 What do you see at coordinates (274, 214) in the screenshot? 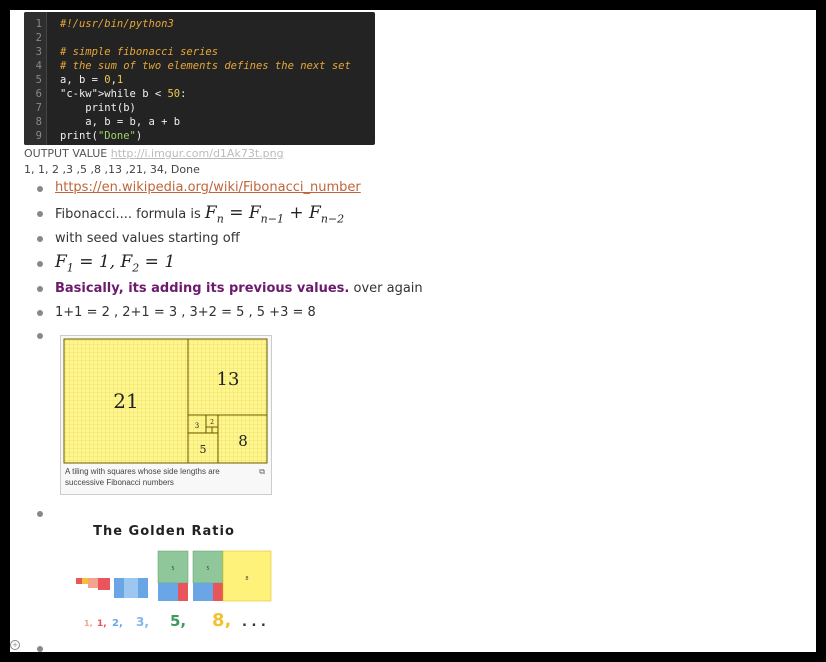
I see `fibonacci-formula: Fn = Fn−1 + Fn−2` at bounding box center [274, 214].